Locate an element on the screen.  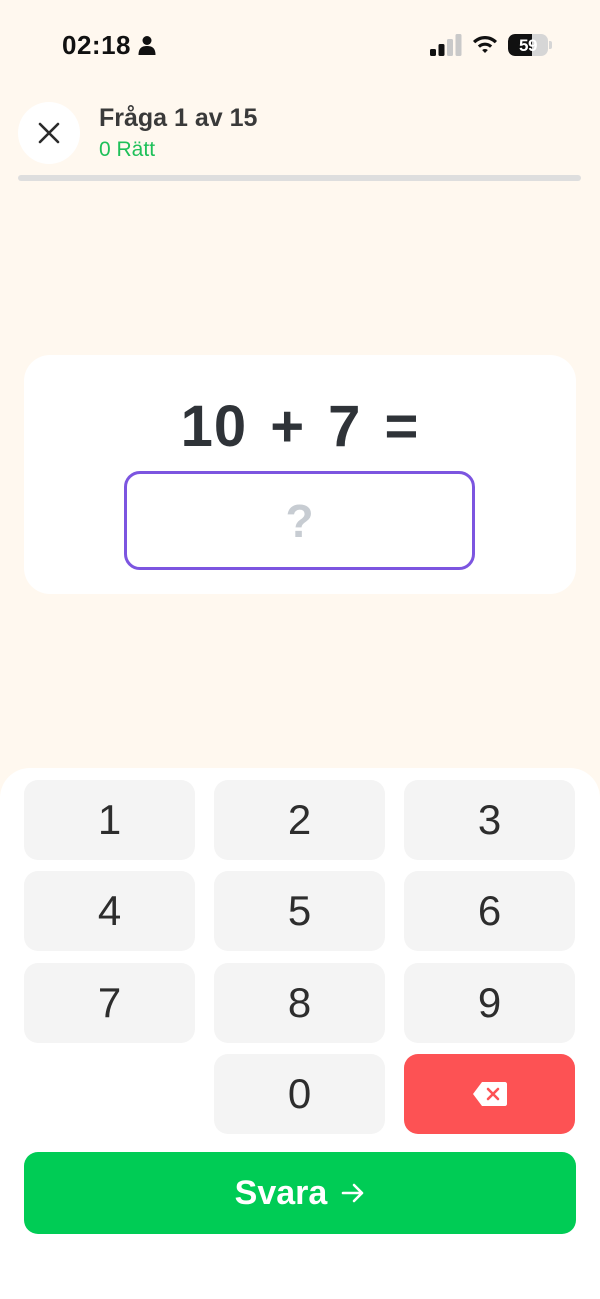
submit-button-label: Svara is located at coordinates (281, 1192).